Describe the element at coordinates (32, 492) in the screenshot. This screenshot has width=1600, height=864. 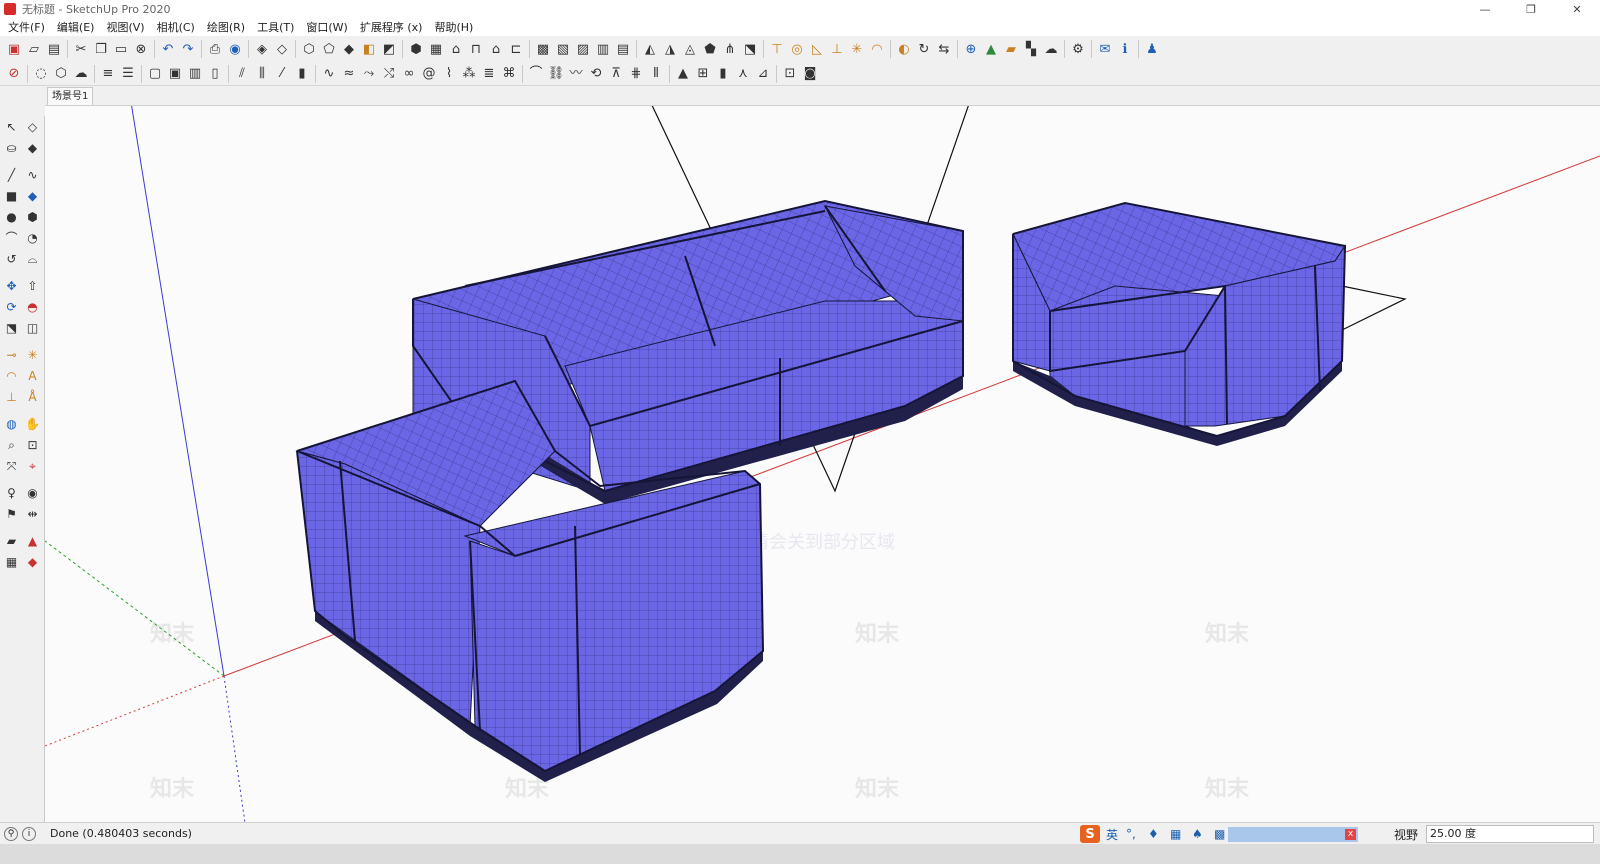
I see `look-around-icon: ◉` at that location.